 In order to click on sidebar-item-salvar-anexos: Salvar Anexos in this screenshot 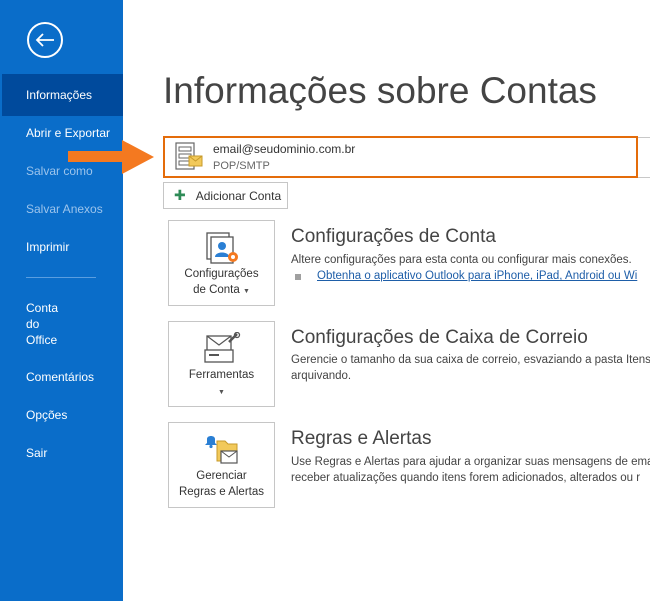, I will do `click(64, 209)`.